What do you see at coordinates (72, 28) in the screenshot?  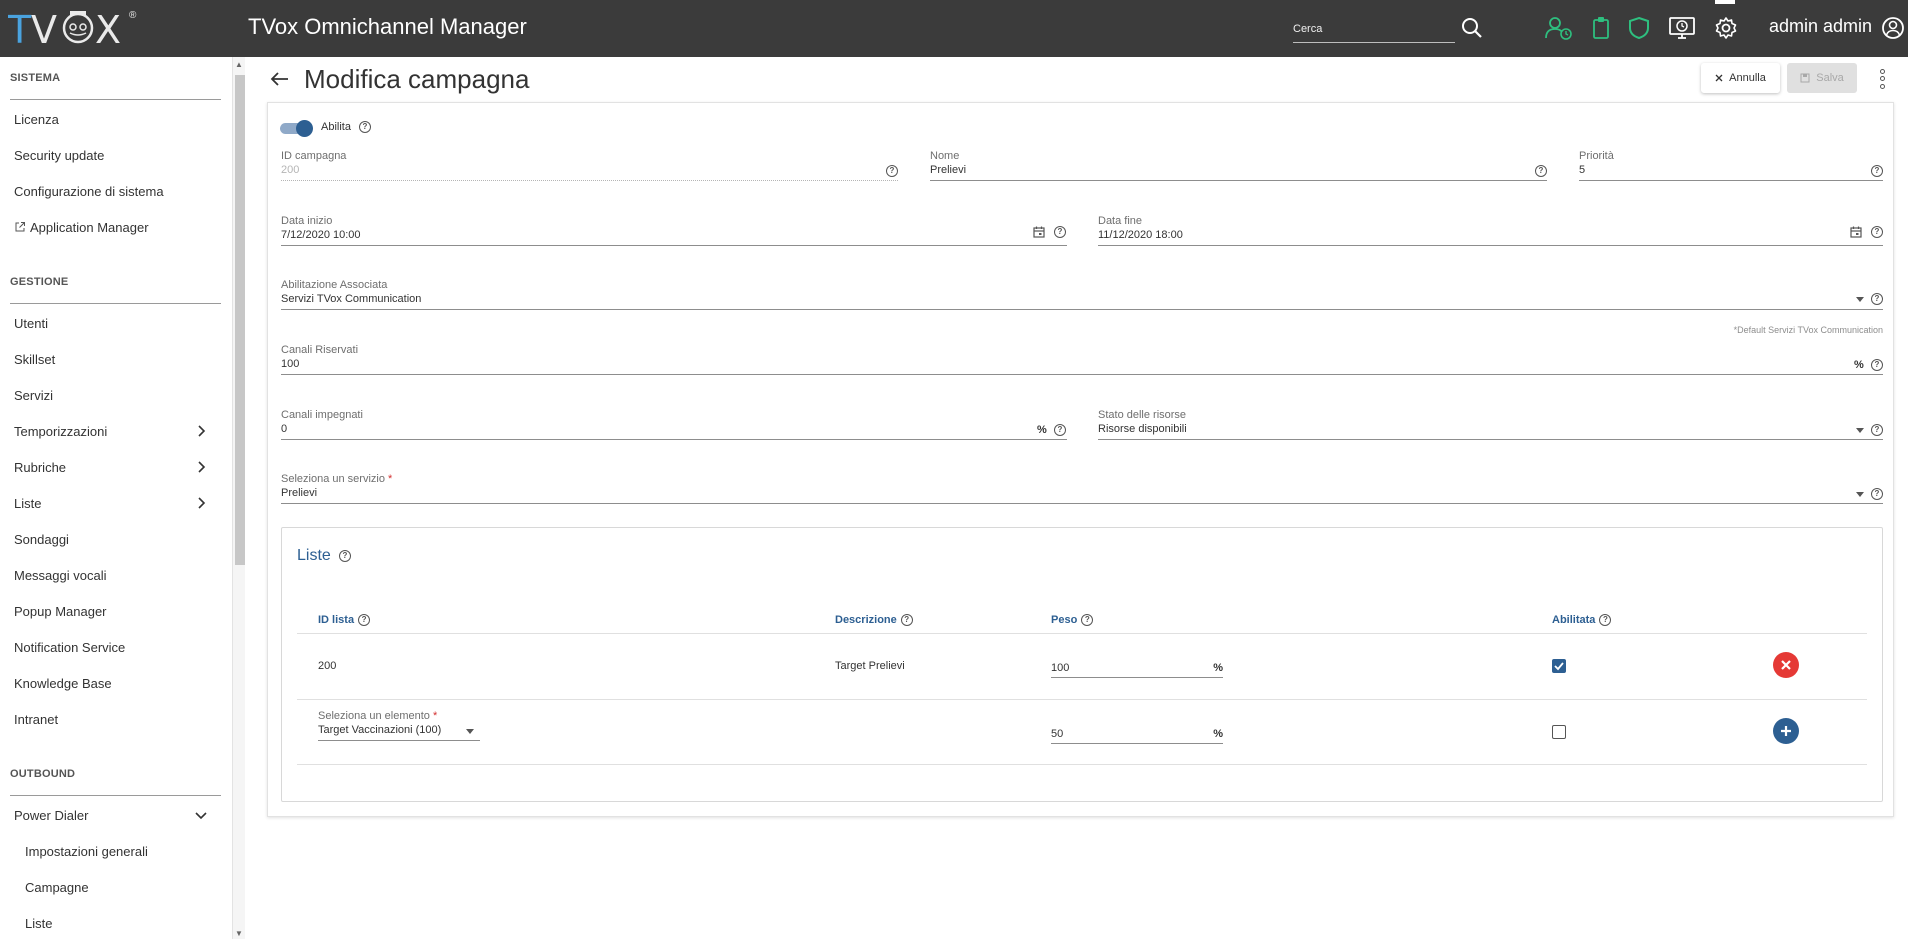 I see `tvox-logo: T V X ®` at bounding box center [72, 28].